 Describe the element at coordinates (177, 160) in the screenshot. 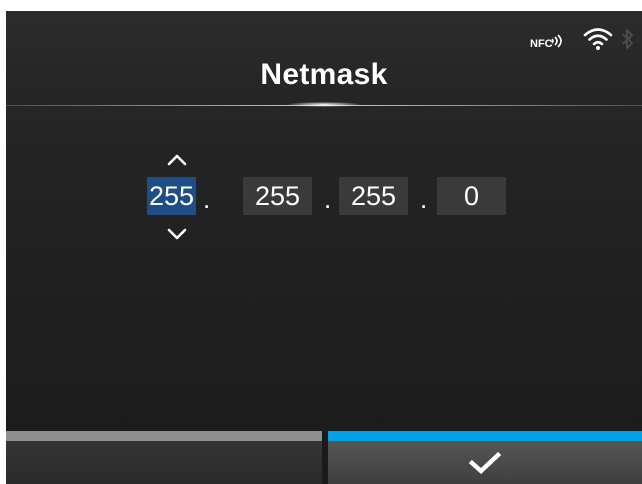

I see `increment-arrow-icon` at that location.